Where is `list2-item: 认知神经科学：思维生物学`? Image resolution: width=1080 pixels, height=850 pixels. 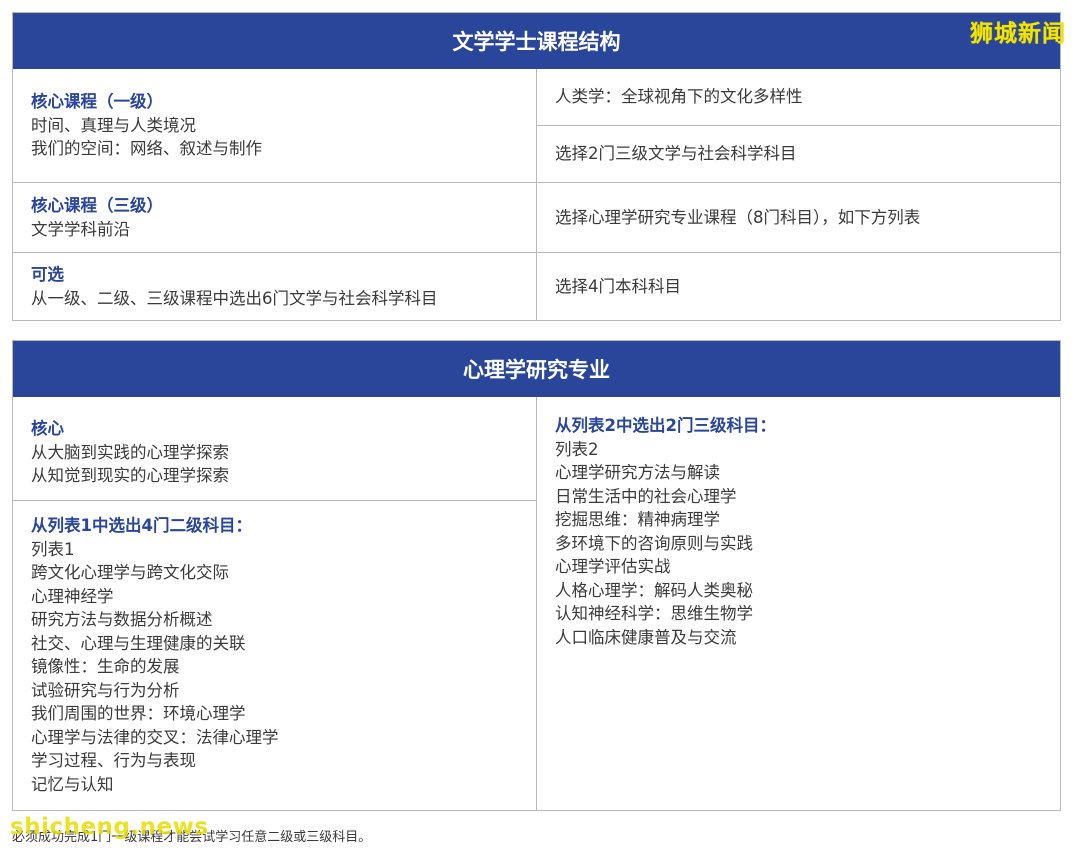
list2-item: 认知神经科学：思维生物学 is located at coordinates (654, 613).